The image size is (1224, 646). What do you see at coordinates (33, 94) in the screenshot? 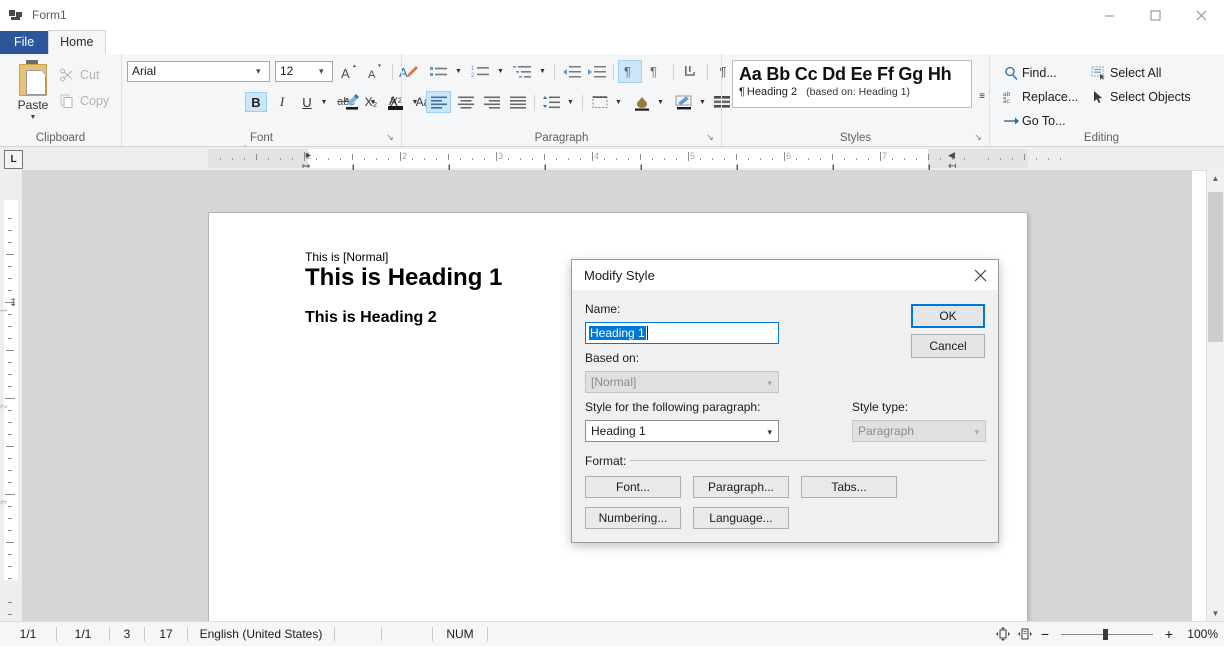
I see `paste-button: Paste ▼` at bounding box center [33, 94].